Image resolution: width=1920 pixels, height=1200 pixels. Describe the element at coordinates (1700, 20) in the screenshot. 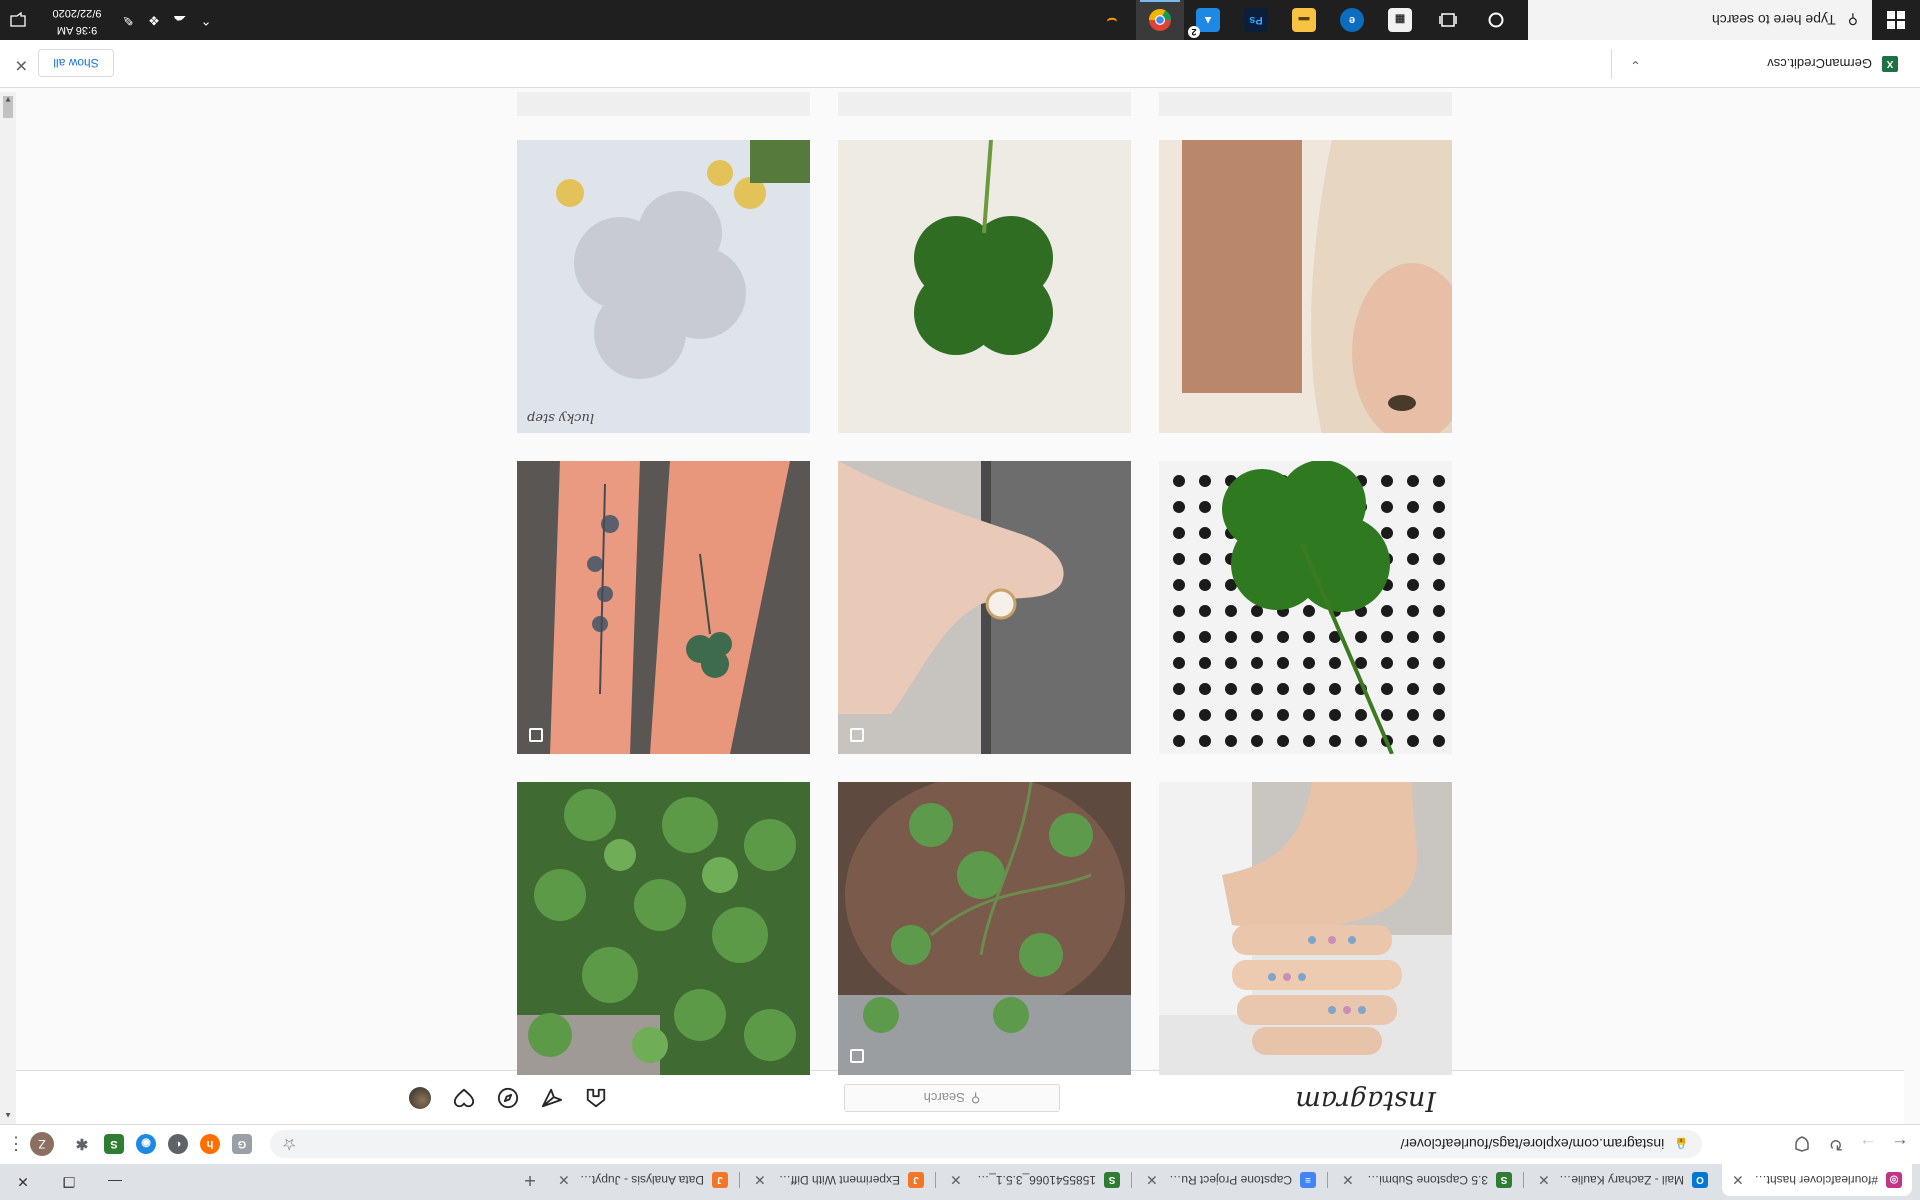

I see `taskbar-search-box: ⚲ Type here to search` at that location.